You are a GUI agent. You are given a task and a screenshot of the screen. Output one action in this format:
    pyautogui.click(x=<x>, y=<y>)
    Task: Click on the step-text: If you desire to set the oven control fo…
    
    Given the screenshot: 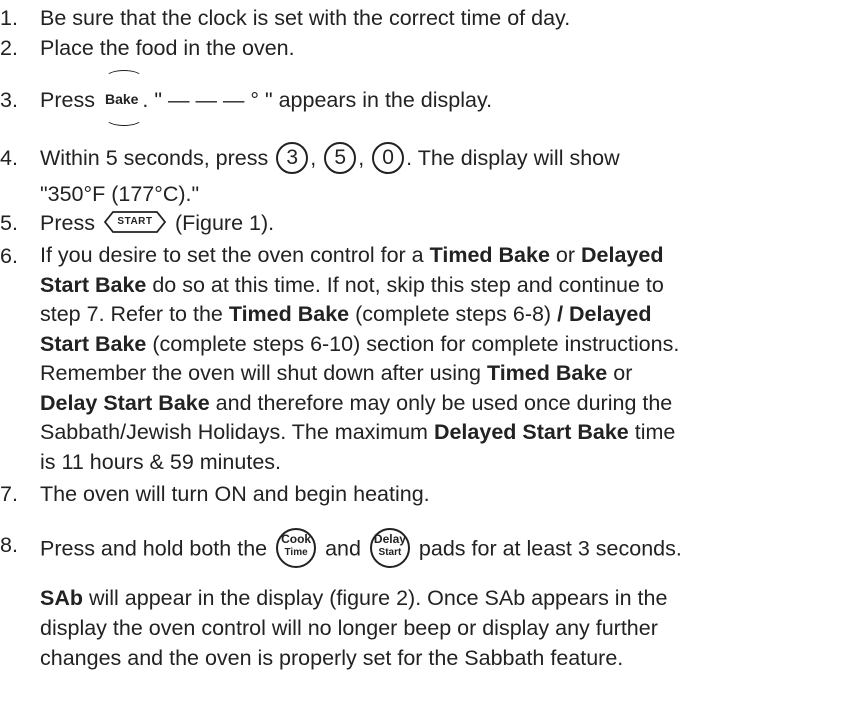 What is the action you would take?
    pyautogui.click(x=235, y=255)
    